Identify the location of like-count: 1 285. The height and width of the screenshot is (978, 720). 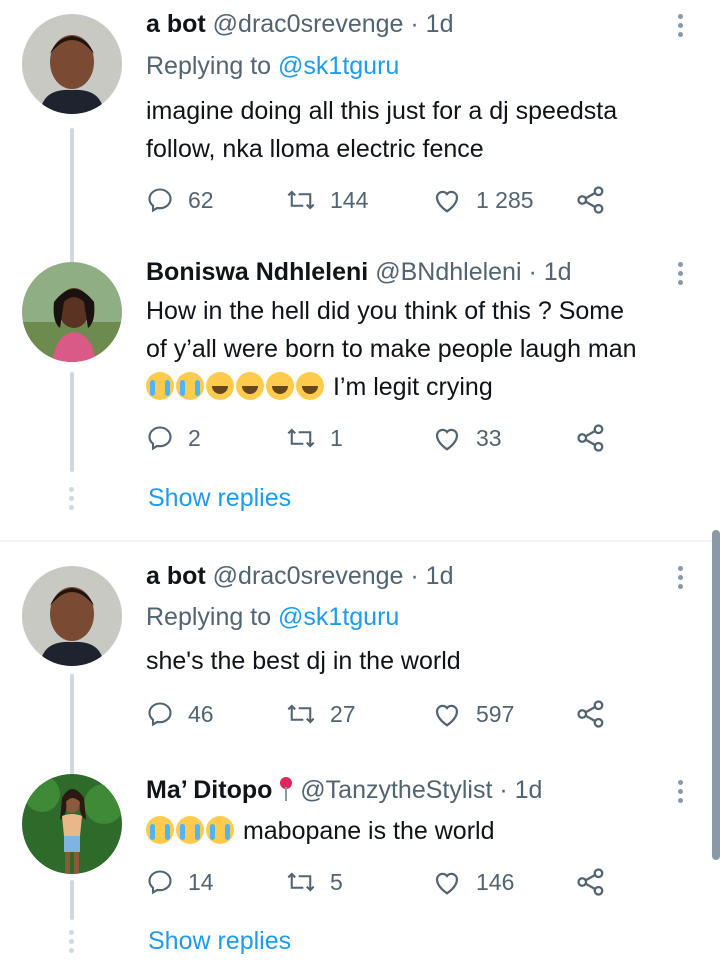
(505, 199).